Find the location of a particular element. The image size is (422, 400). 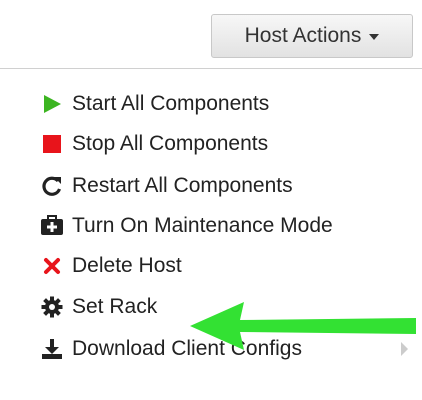

refresh-icon is located at coordinates (52, 186).